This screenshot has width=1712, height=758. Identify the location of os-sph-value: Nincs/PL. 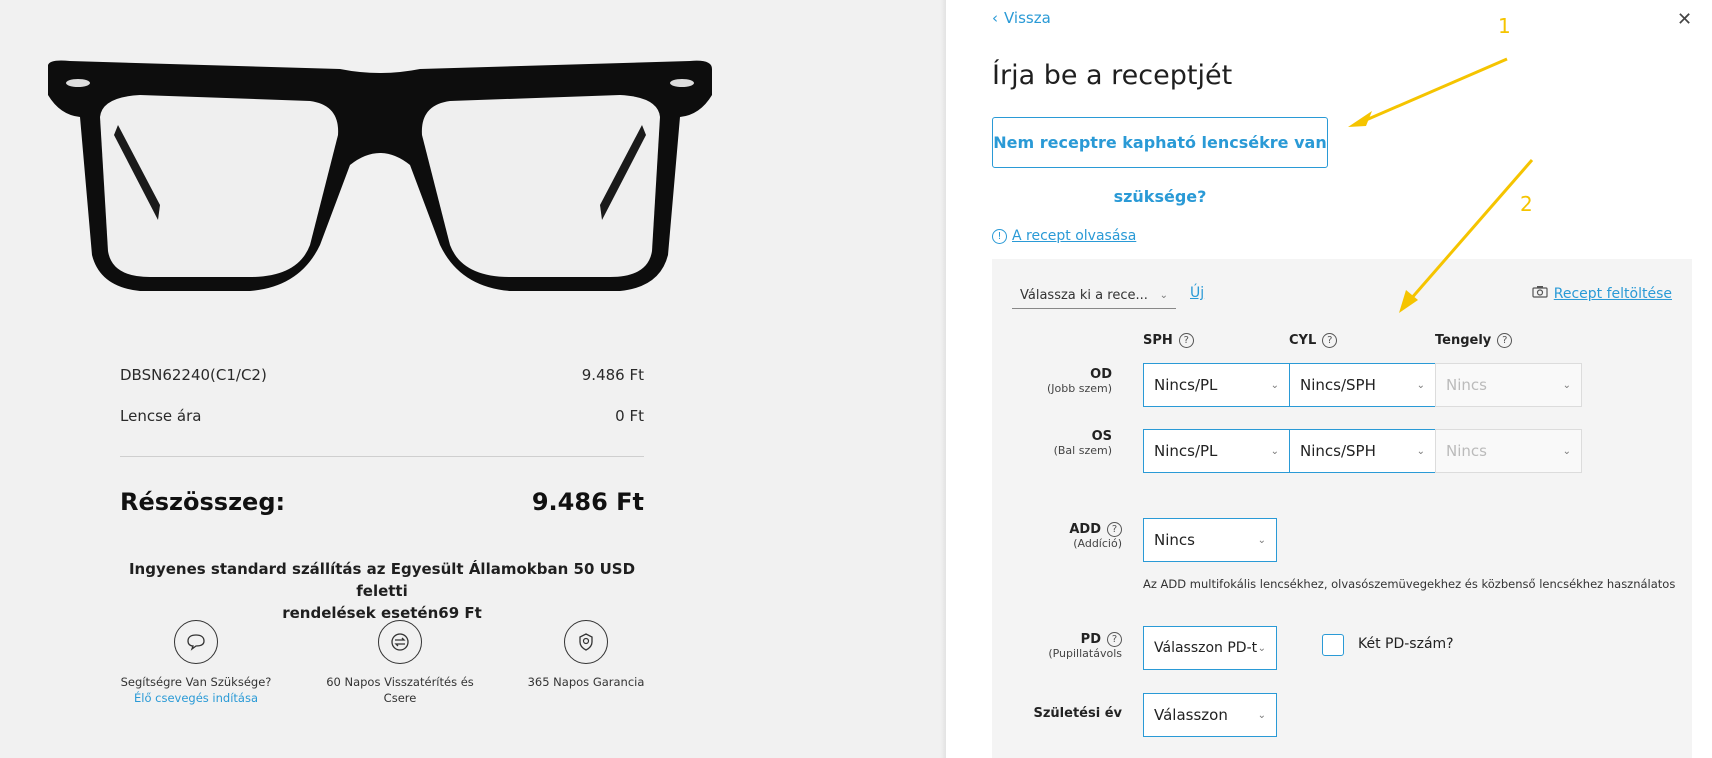
(1186, 451).